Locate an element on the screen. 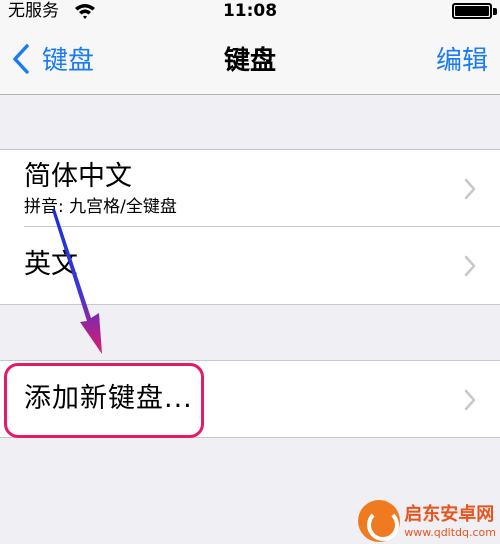 The width and height of the screenshot is (500, 544). watermark-name: 启东安卓网 is located at coordinates (449, 514).